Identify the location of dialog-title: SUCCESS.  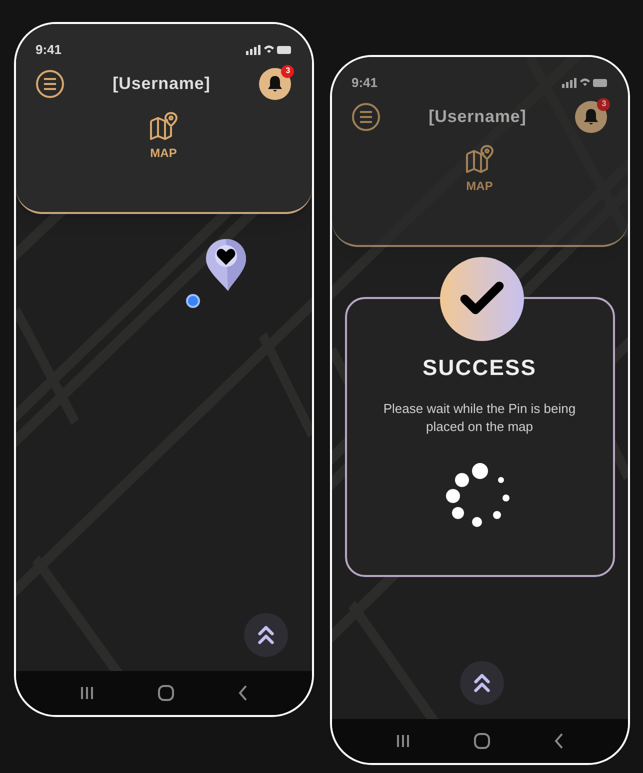
(479, 368).